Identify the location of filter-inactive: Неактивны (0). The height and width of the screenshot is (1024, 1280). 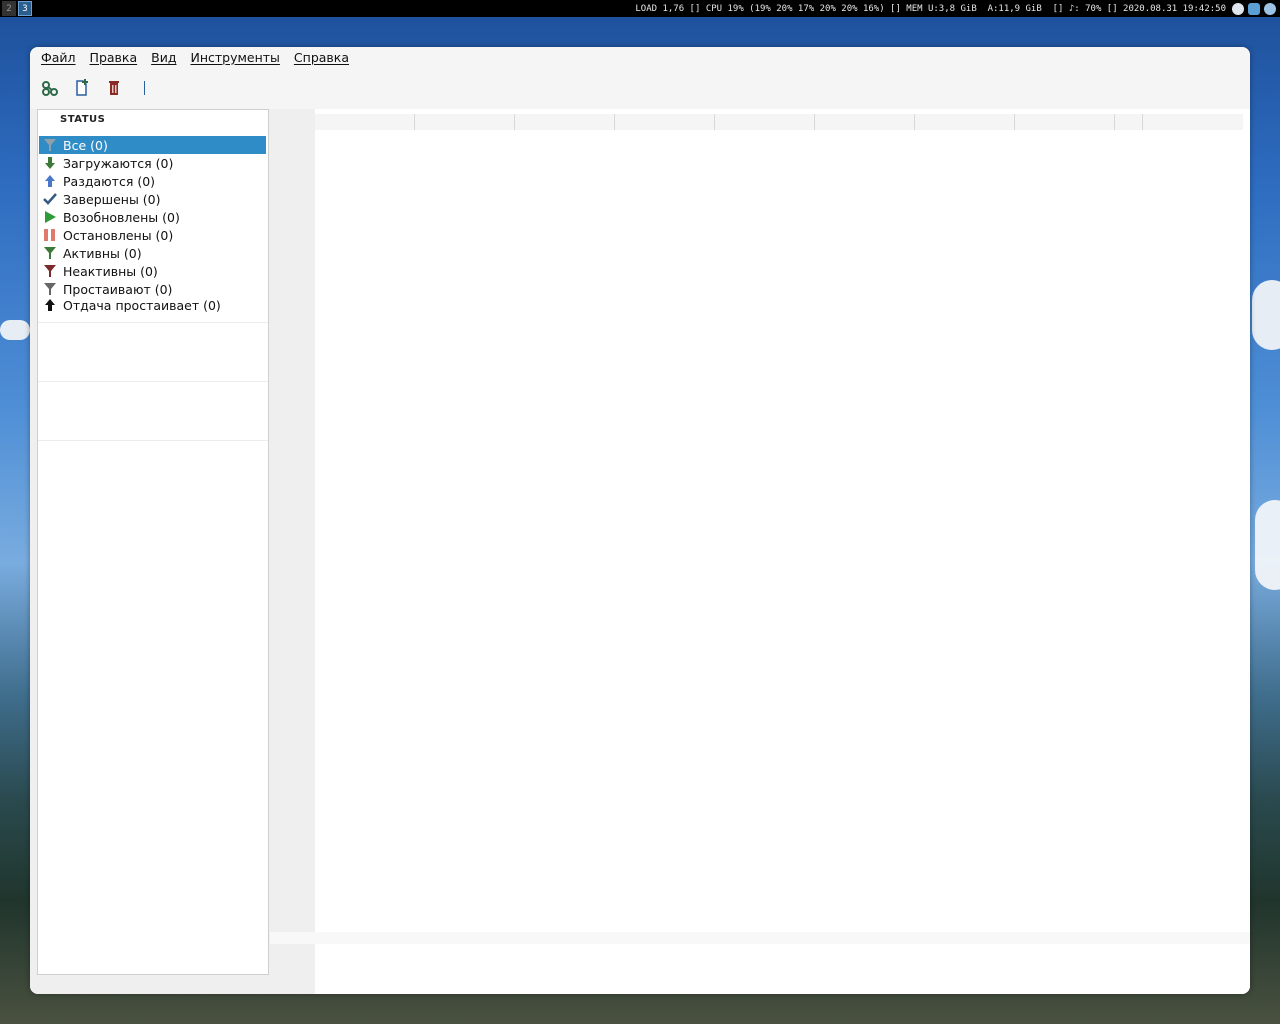
(152, 271).